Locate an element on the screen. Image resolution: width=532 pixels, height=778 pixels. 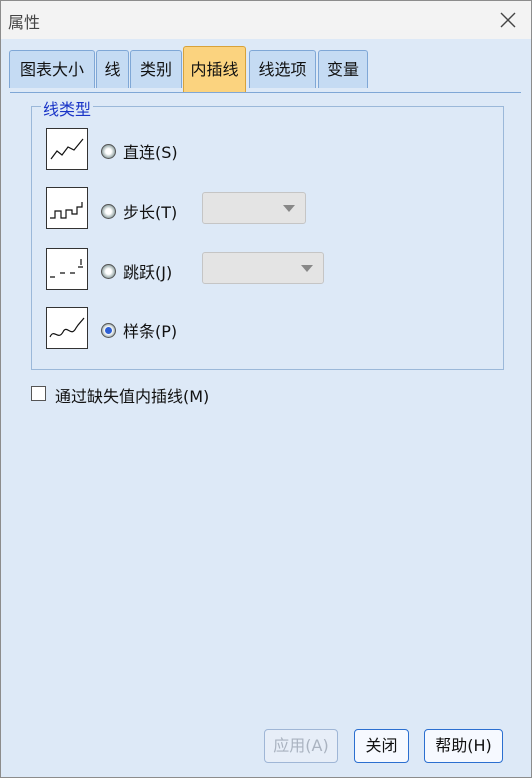
jump-line-icon is located at coordinates (67, 269).